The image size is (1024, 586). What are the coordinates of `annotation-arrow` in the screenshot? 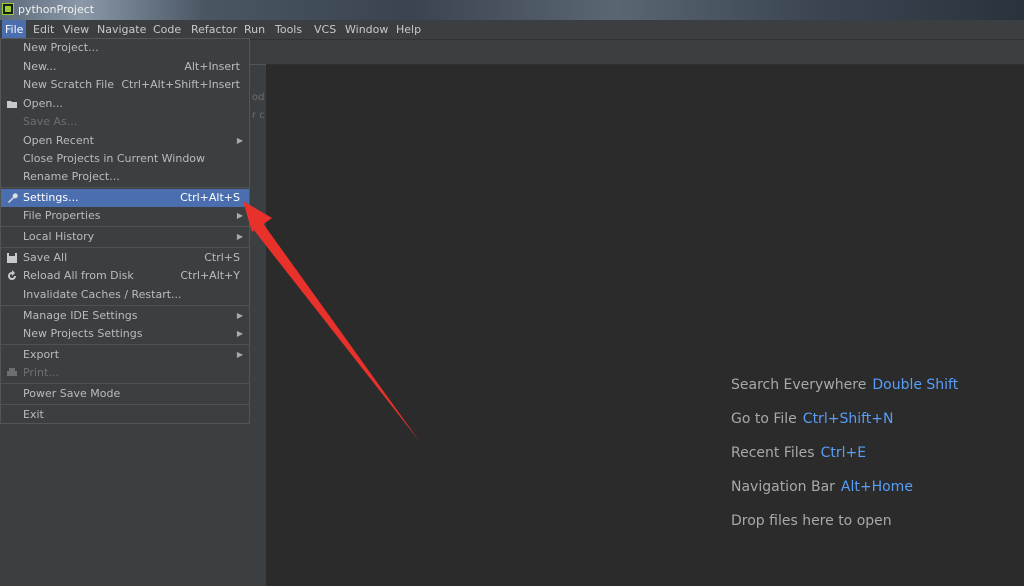 It's located at (331, 321).